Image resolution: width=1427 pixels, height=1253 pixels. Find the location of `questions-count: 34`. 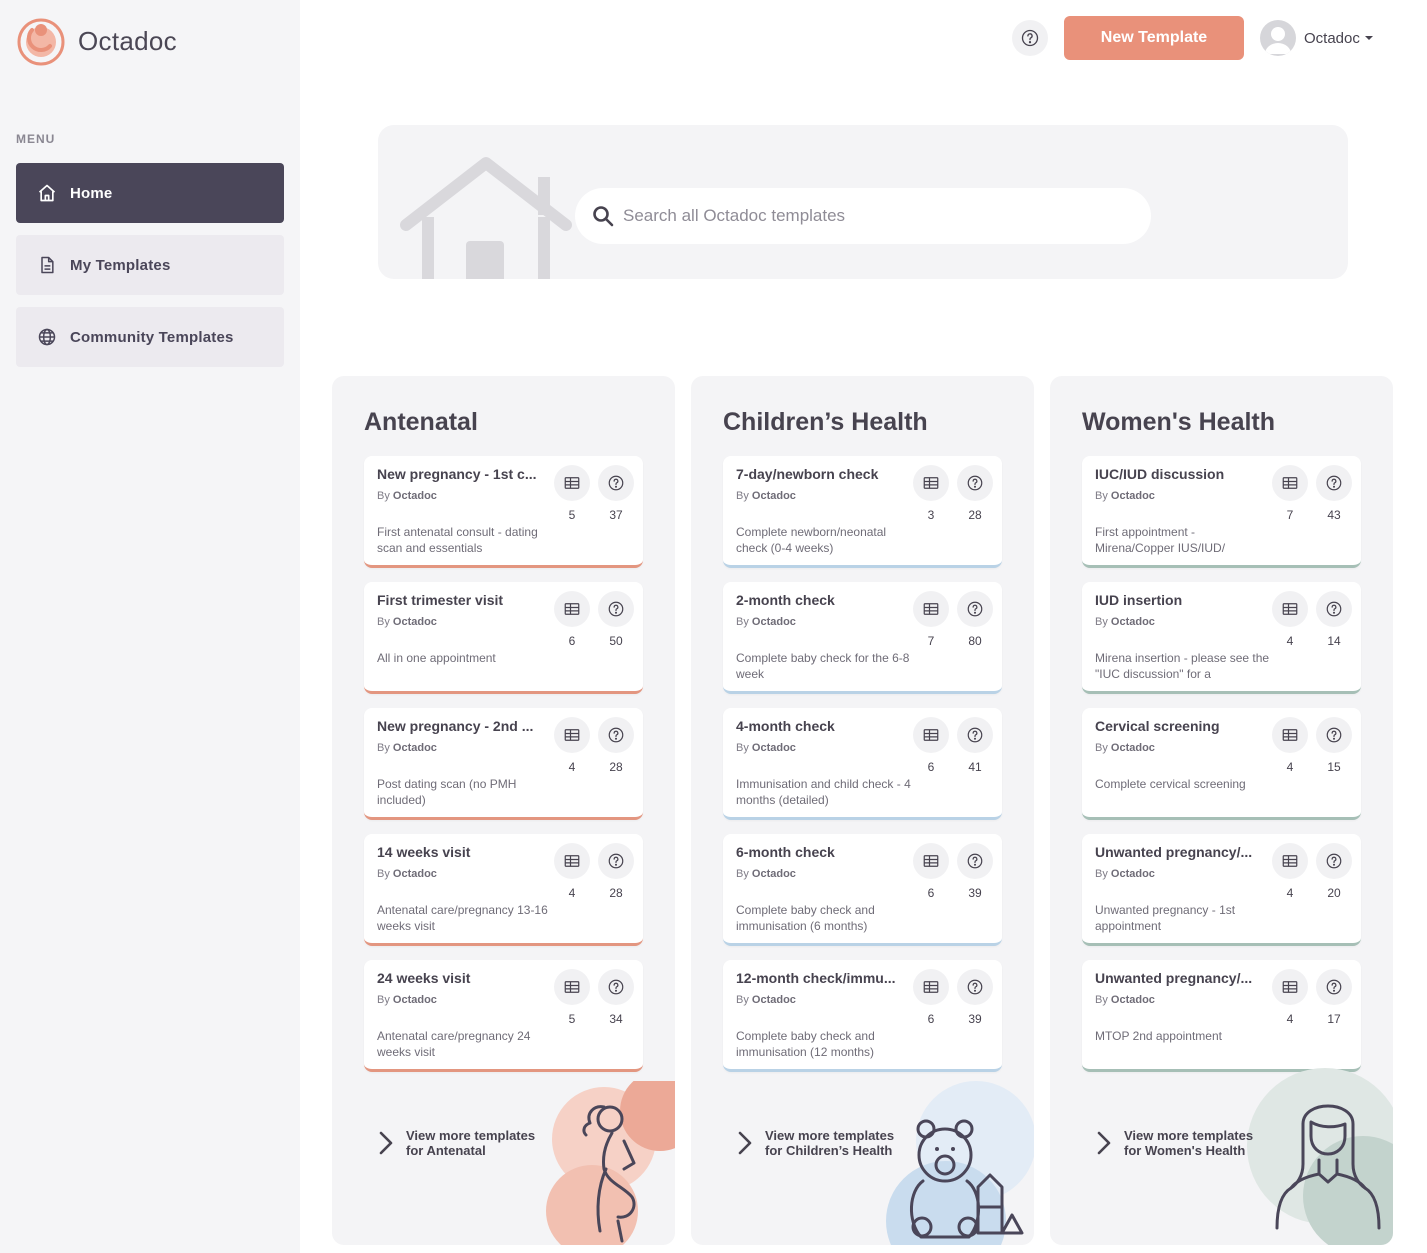

questions-count: 34 is located at coordinates (616, 1019).